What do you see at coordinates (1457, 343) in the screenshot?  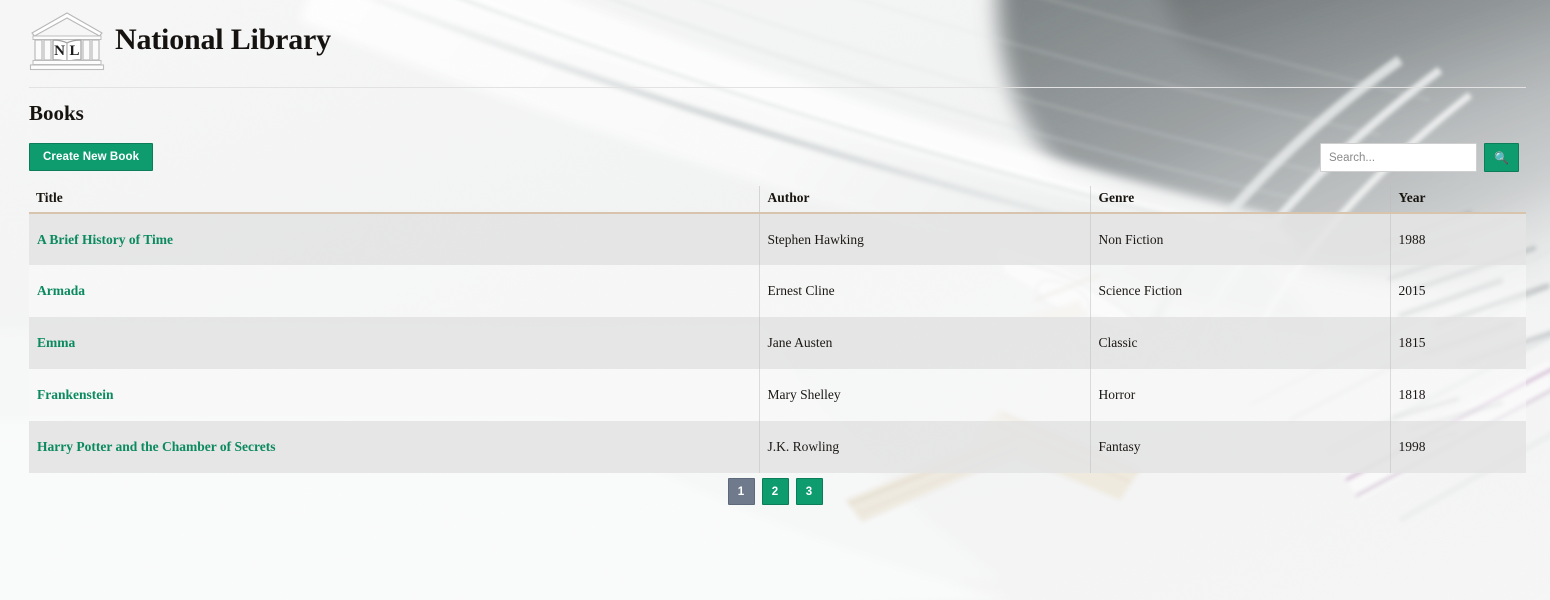 I see `cell-year: 1815` at bounding box center [1457, 343].